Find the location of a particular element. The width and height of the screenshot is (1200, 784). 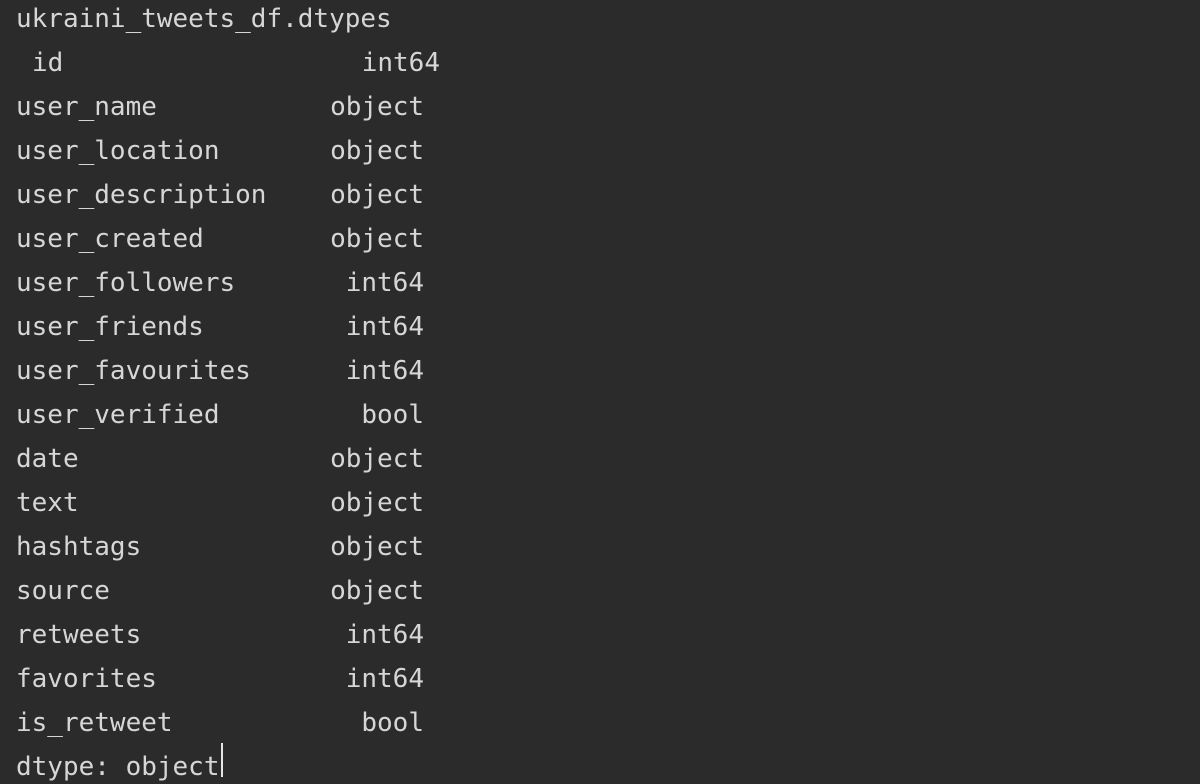

column-name: user_location is located at coordinates (118, 151).